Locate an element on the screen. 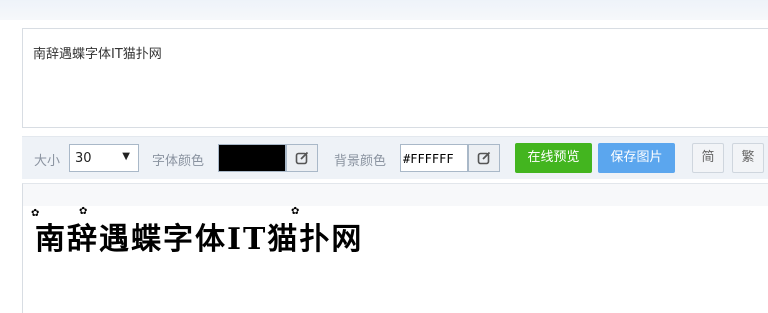 Image resolution: width=768 pixels, height=313 pixels. preview-button: 在线预览 is located at coordinates (553, 158).